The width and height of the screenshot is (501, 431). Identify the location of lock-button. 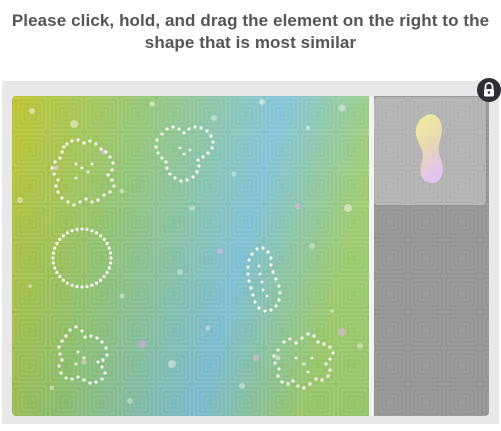
(489, 90).